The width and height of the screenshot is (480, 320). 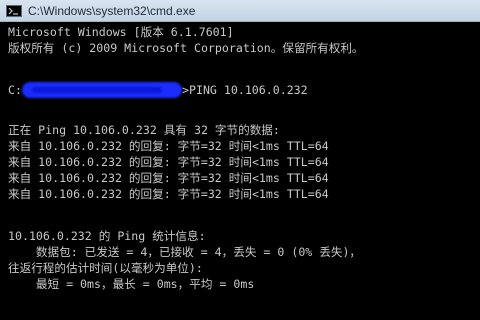 I want to click on console-line-packets: 数据包: 已发送 = 4，已接收 = 4，丢失 = 0 (0% 丢失)，, so click(x=185, y=252).